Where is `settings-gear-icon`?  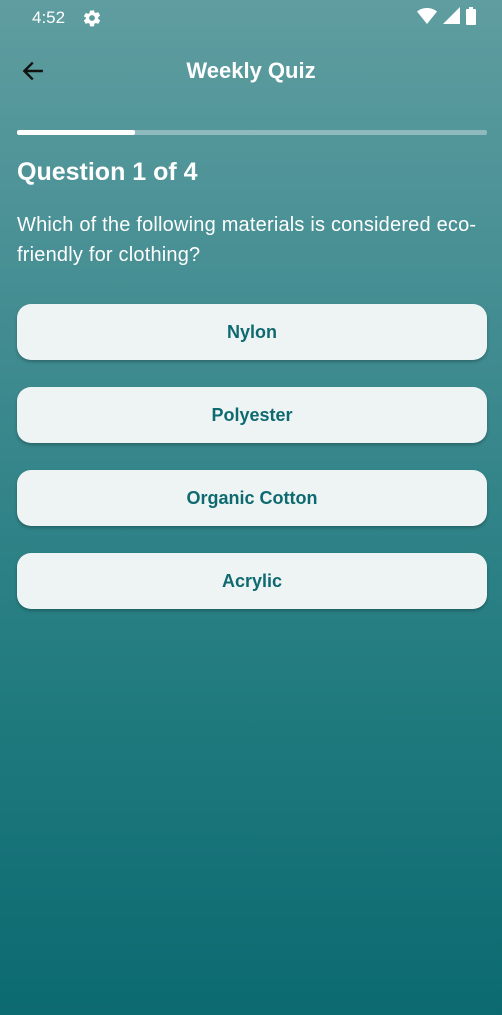
settings-gear-icon is located at coordinates (92, 18).